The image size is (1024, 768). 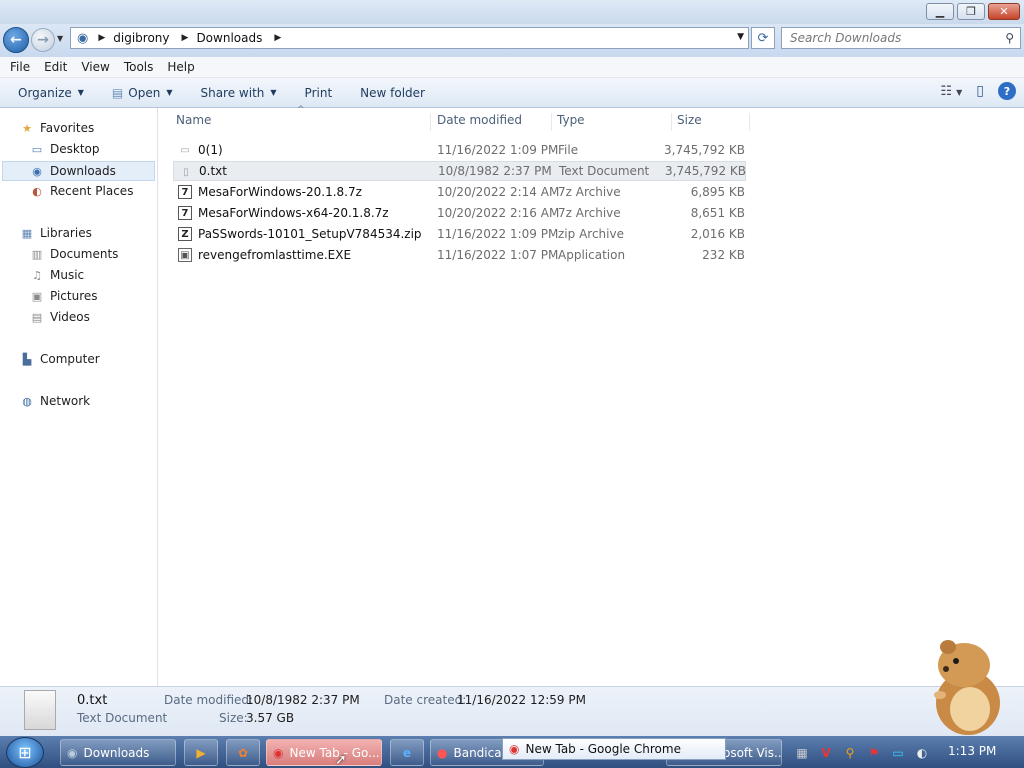 What do you see at coordinates (25, 752) in the screenshot?
I see `start-button: ⊞` at bounding box center [25, 752].